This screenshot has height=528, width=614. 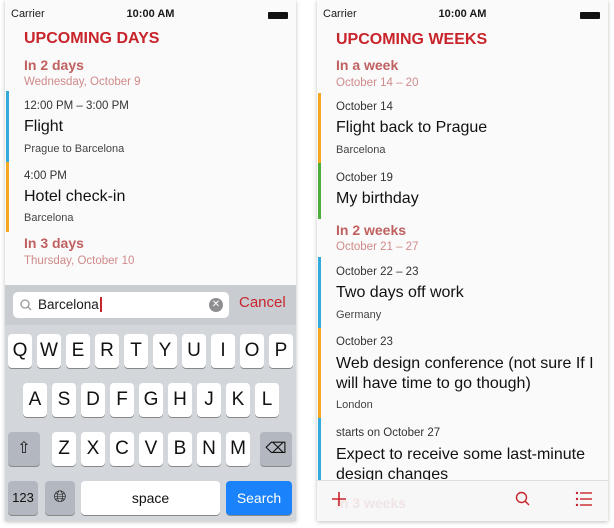 I want to click on key-x: X, so click(x=93, y=449).